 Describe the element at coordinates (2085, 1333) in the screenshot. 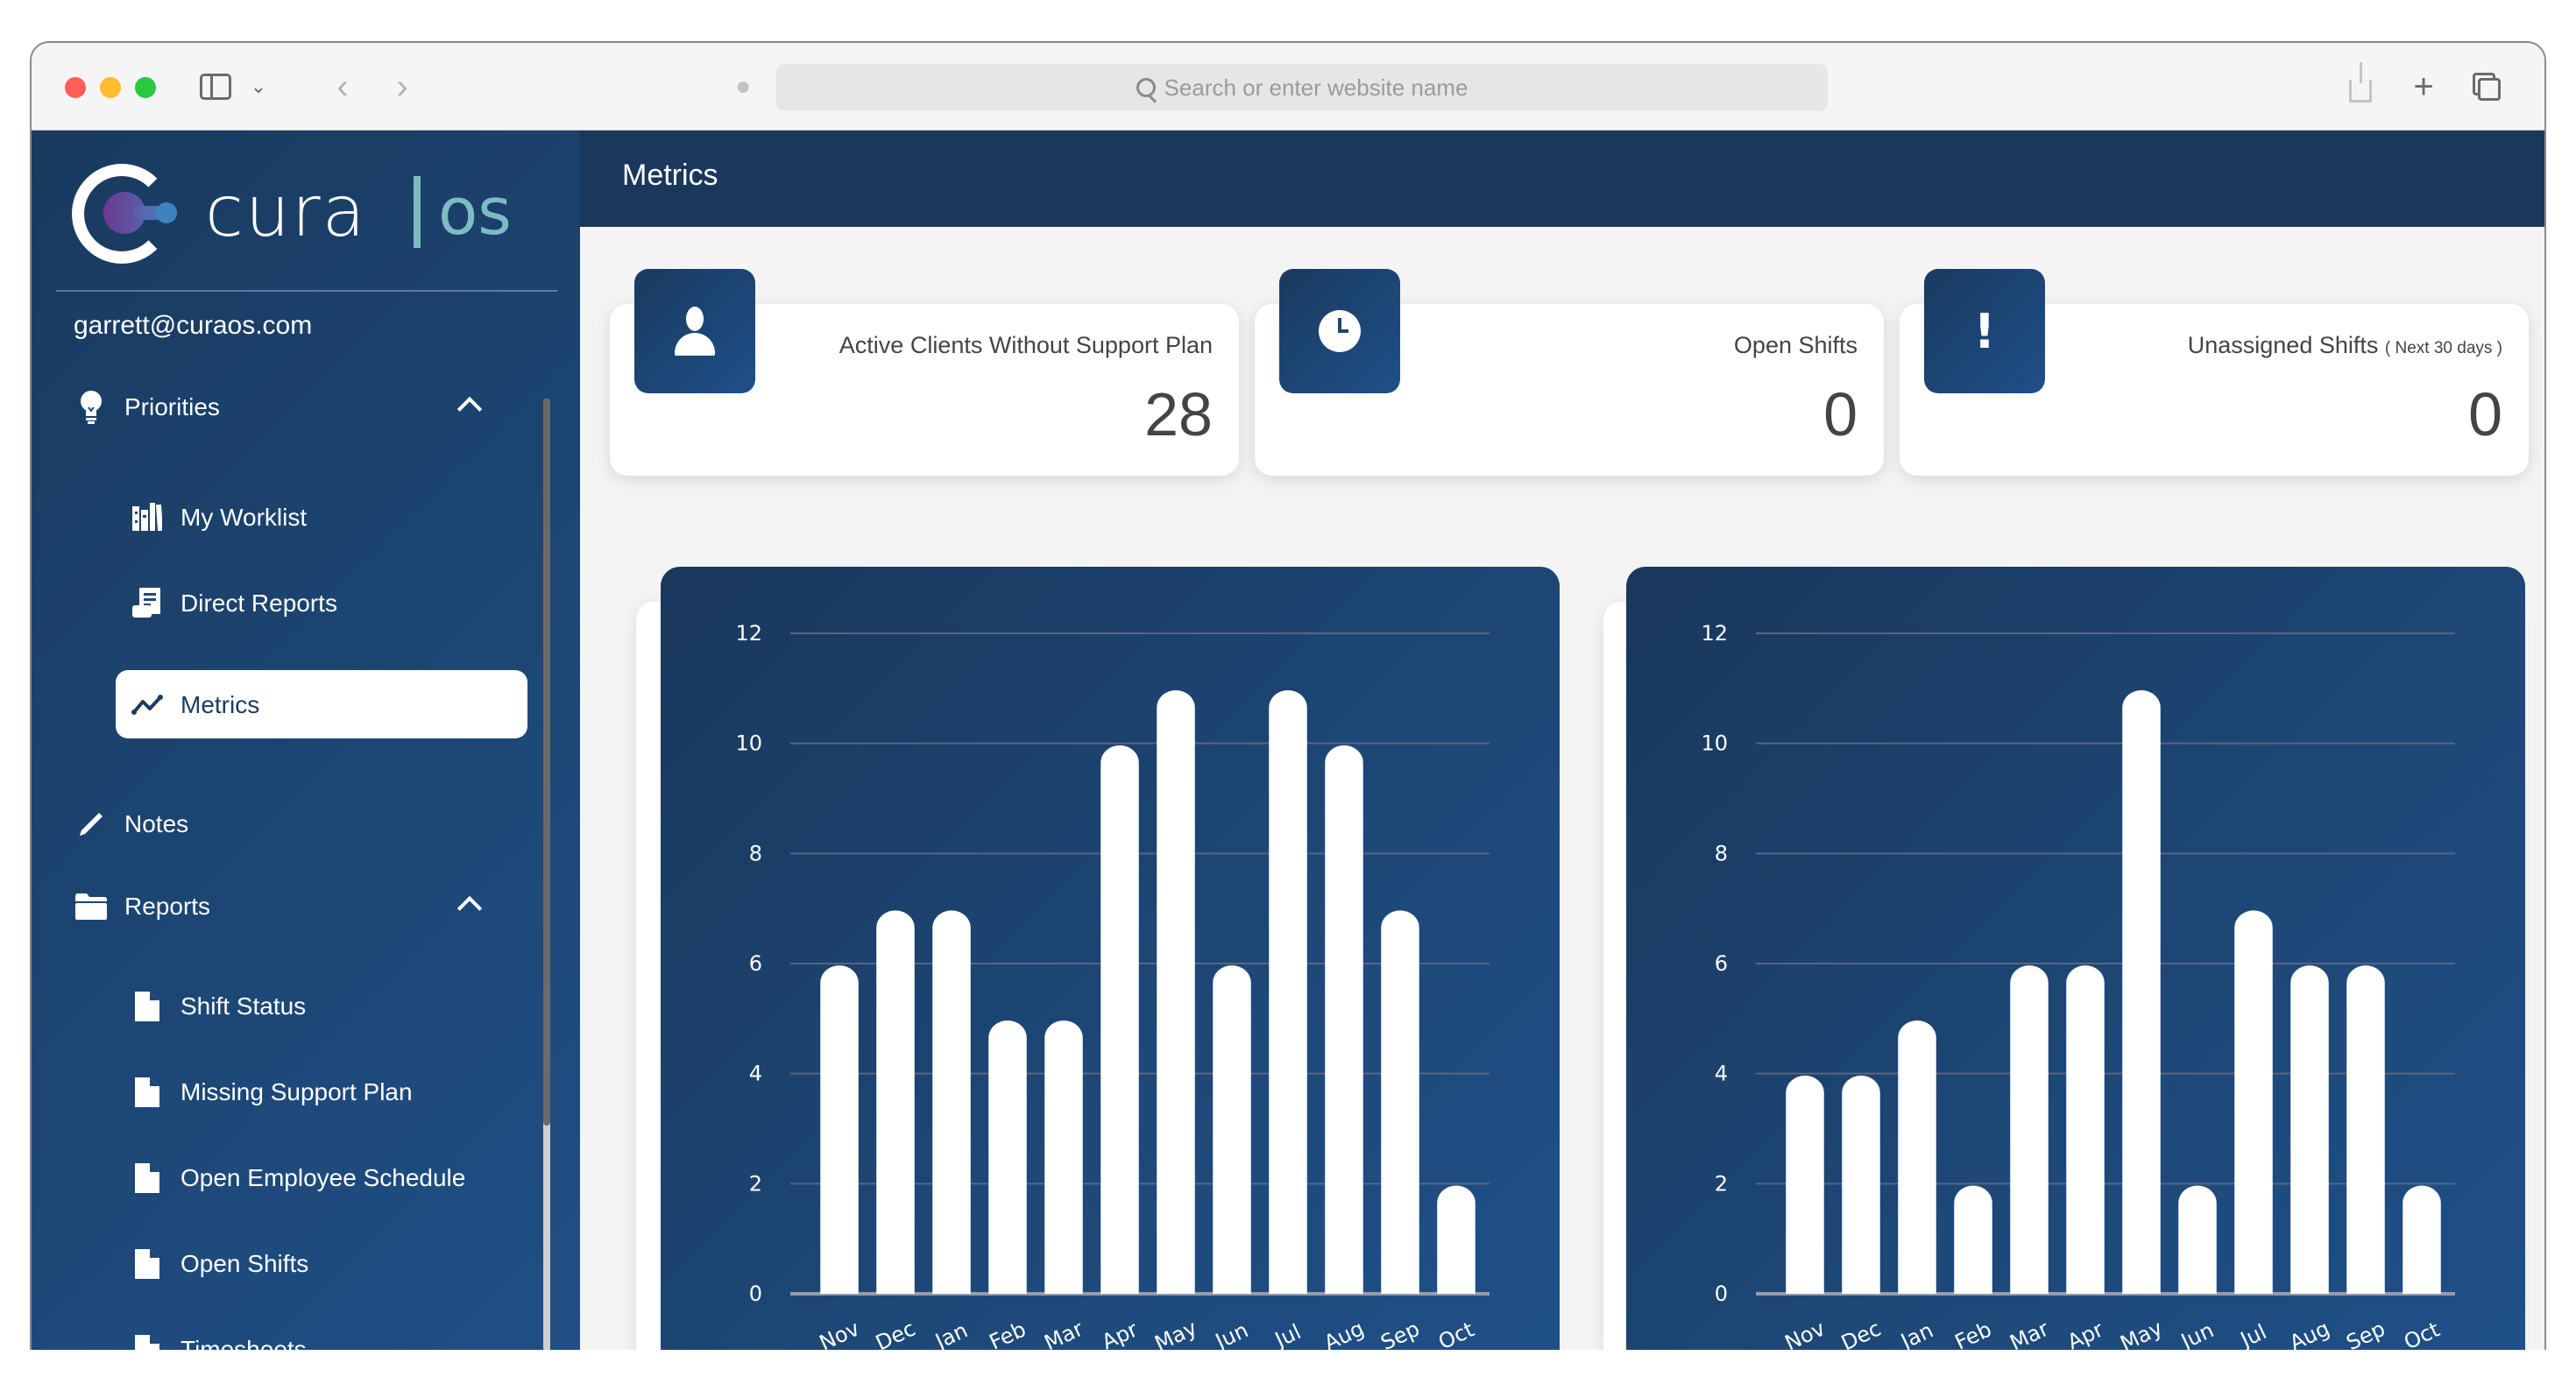

I see `x-tick-label: Apr` at that location.